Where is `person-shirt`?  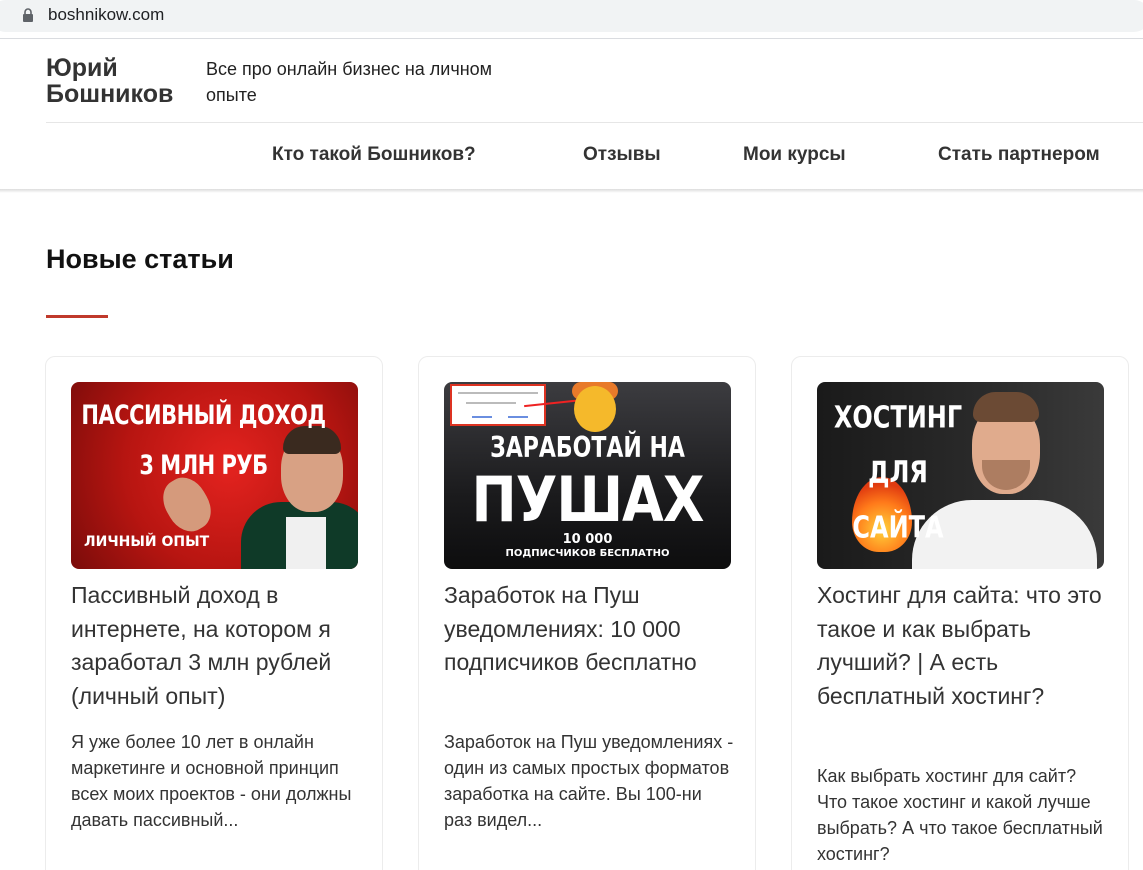 person-shirt is located at coordinates (306, 543).